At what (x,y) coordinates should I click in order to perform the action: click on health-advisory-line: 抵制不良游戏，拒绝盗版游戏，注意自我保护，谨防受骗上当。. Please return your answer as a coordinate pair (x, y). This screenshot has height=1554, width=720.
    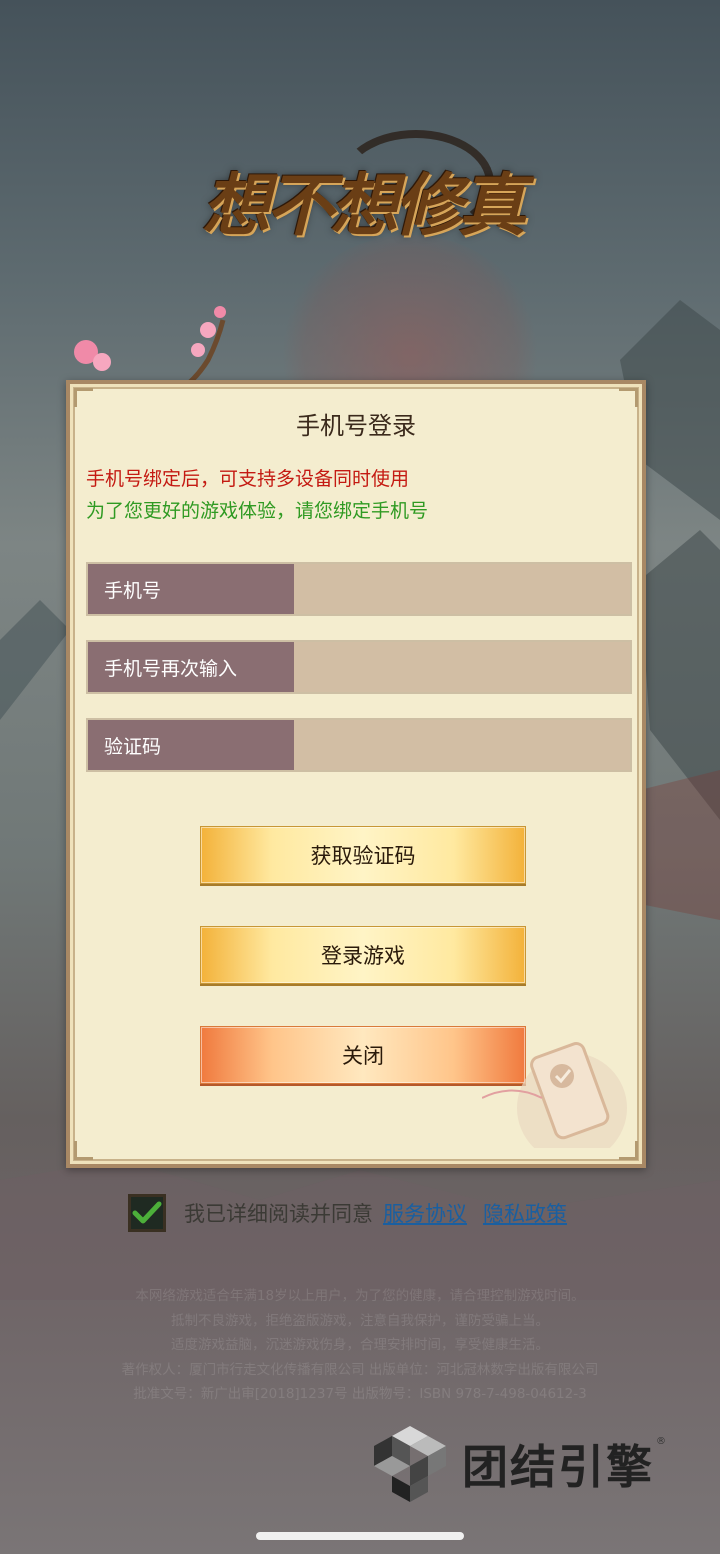
    Looking at the image, I should click on (360, 1320).